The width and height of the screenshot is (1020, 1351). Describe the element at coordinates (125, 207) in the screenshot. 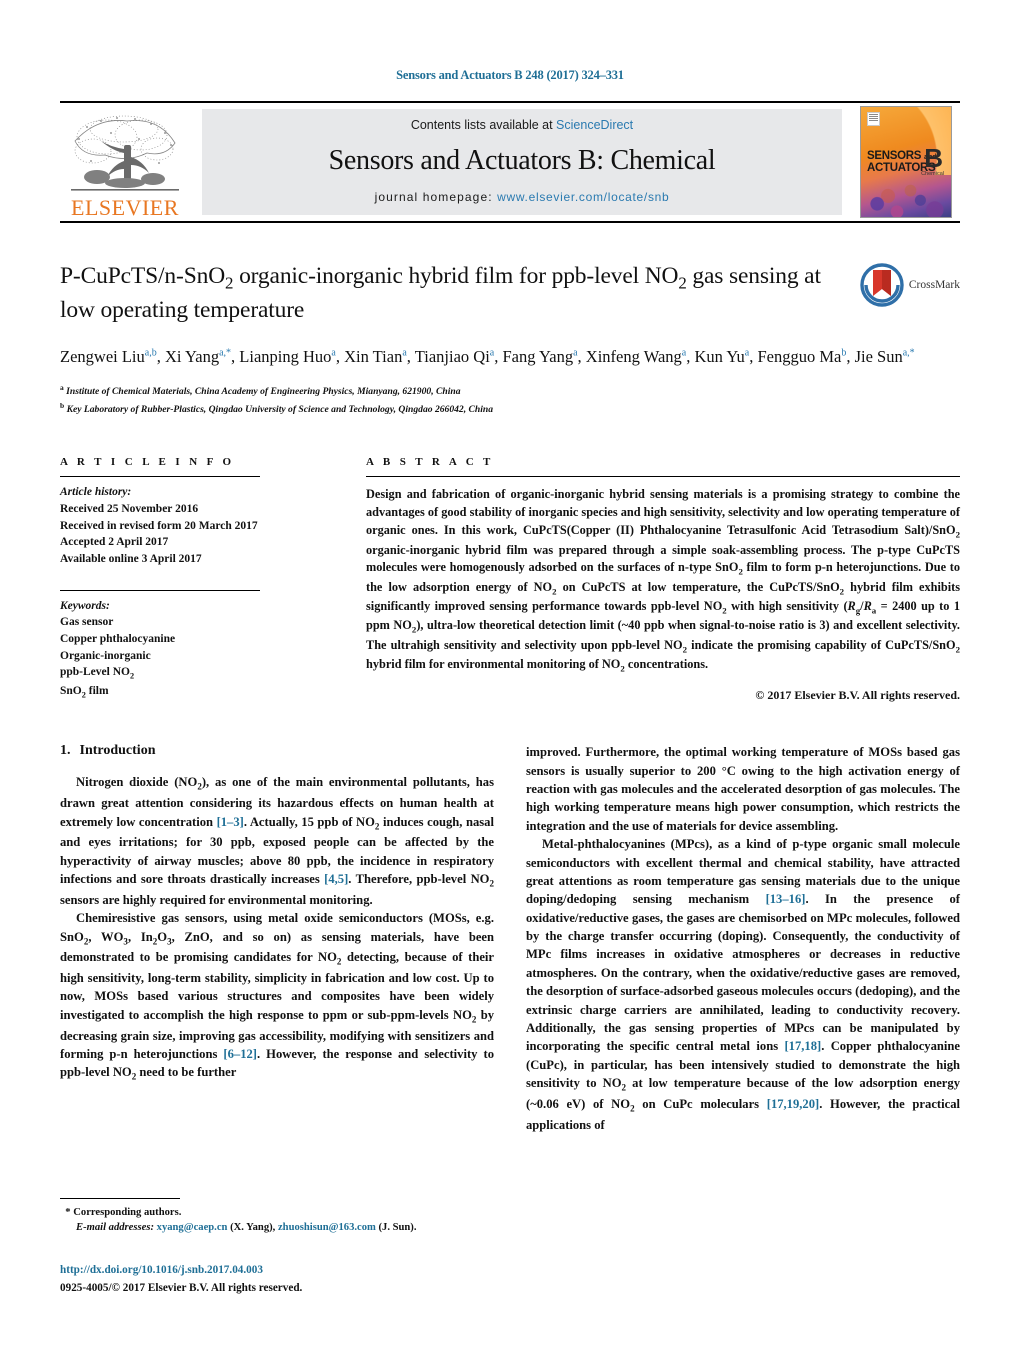

I see `elsevier-wordmark: ELSEVIER` at that location.